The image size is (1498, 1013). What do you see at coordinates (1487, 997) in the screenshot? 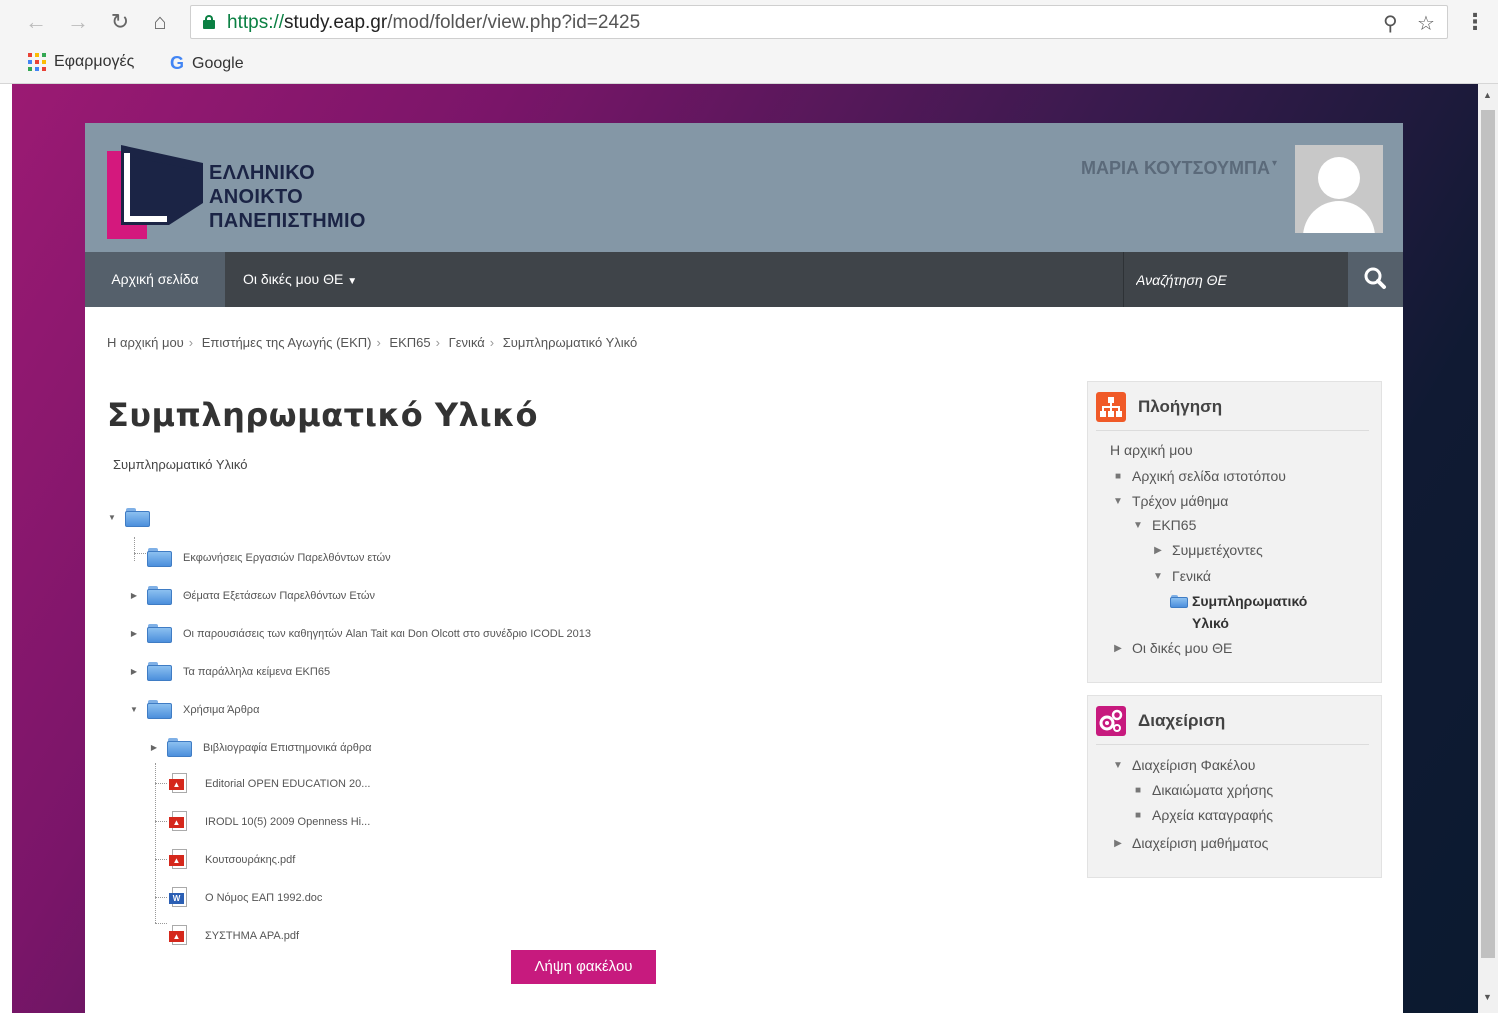
I see `scroll-down-icon: ▼` at bounding box center [1487, 997].